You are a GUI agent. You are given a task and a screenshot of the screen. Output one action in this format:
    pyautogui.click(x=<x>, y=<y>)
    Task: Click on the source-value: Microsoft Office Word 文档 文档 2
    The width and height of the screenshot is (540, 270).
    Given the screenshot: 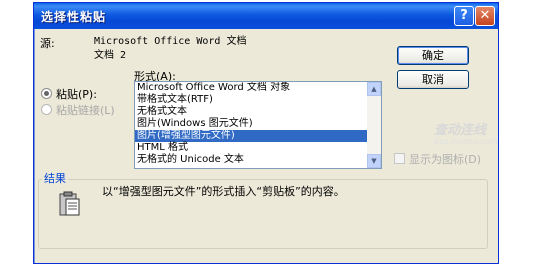 What is the action you would take?
    pyautogui.click(x=170, y=49)
    